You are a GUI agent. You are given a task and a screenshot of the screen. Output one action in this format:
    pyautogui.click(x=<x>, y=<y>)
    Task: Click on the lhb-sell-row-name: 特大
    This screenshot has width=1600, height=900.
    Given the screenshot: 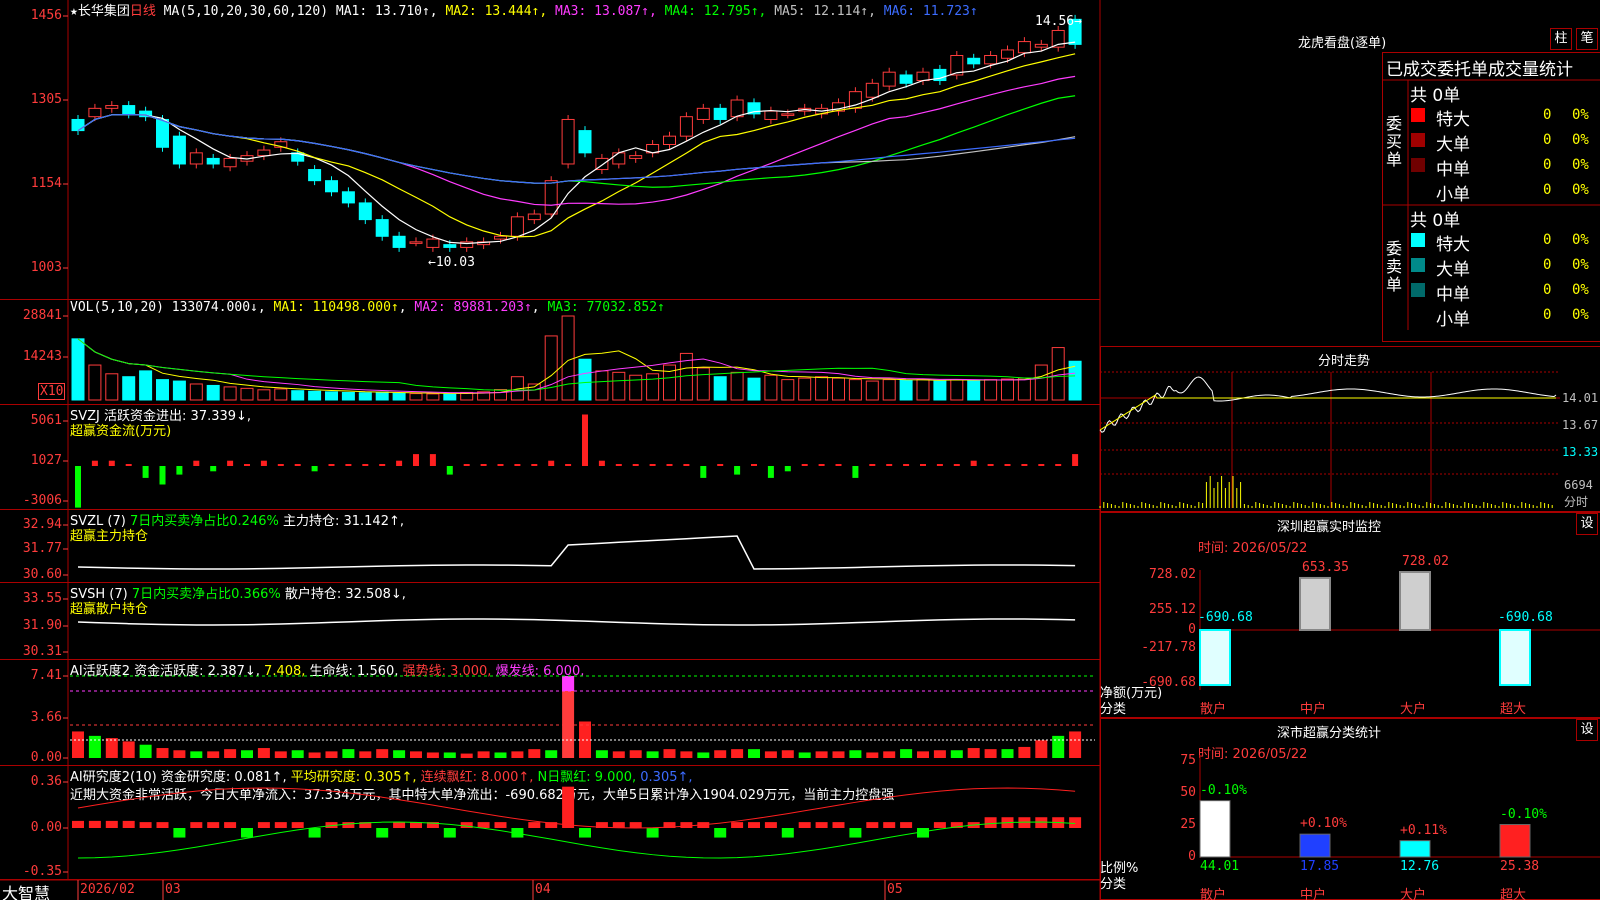 What is the action you would take?
    pyautogui.click(x=1453, y=245)
    